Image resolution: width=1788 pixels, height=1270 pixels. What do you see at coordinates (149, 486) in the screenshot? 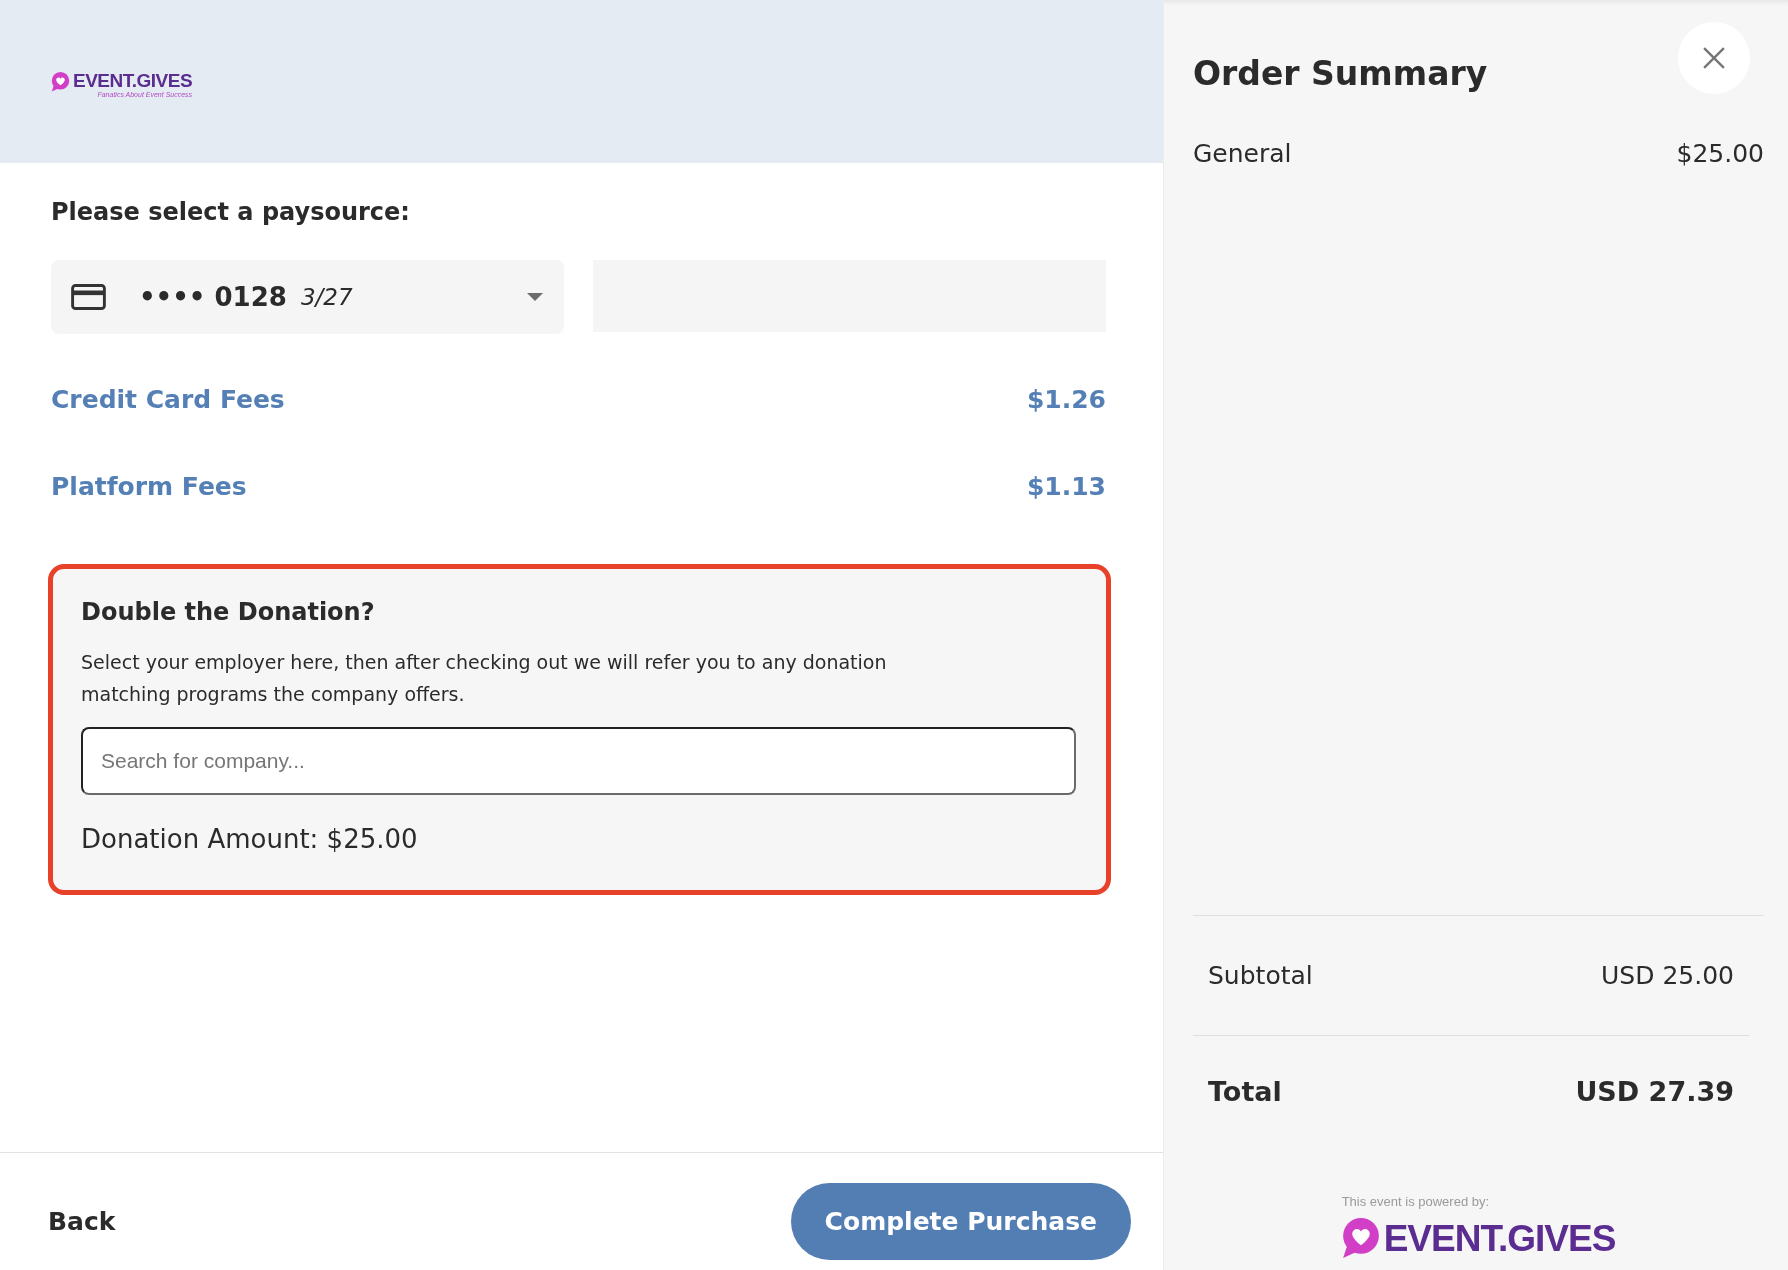
I see `fee-label: Platform Fees` at bounding box center [149, 486].